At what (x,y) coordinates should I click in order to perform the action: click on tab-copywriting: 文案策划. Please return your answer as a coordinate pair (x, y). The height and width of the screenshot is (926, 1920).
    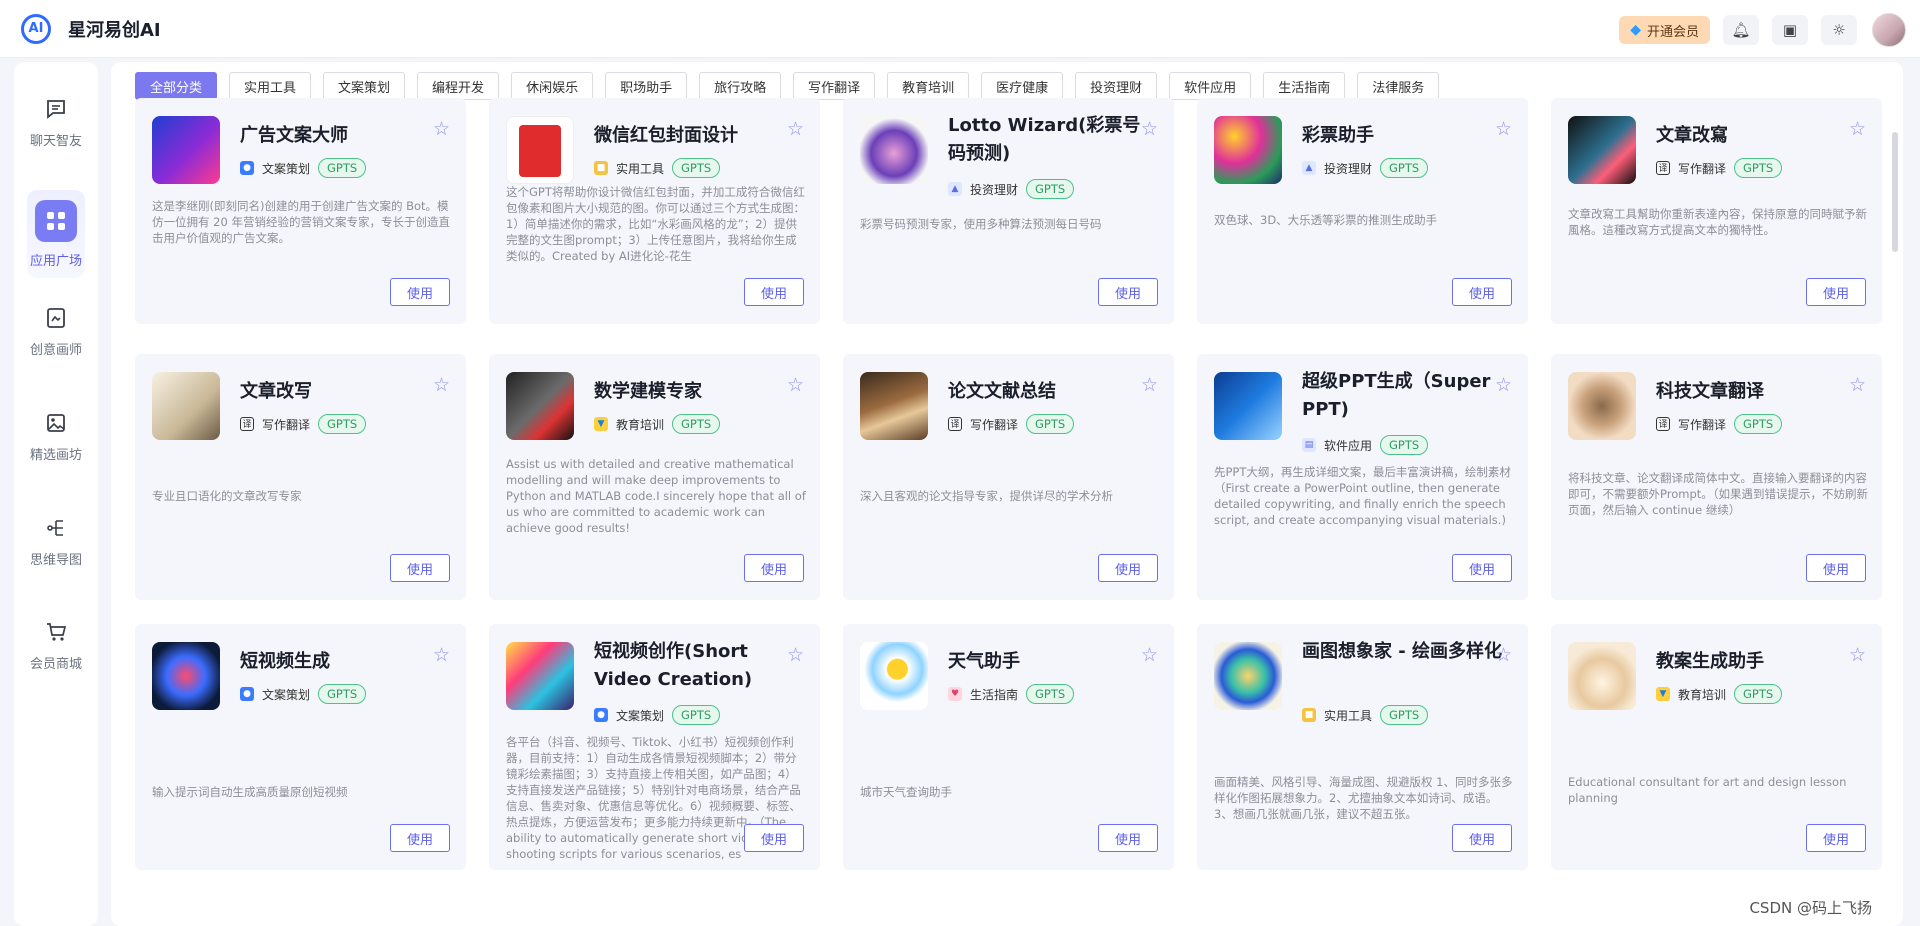
    Looking at the image, I should click on (364, 86).